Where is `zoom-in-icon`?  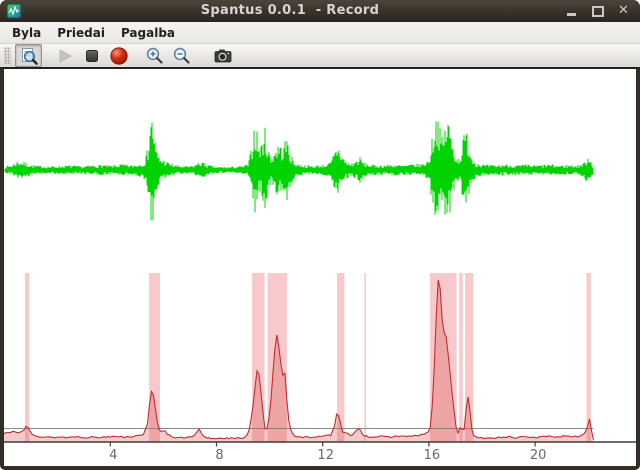 zoom-in-icon is located at coordinates (154, 55).